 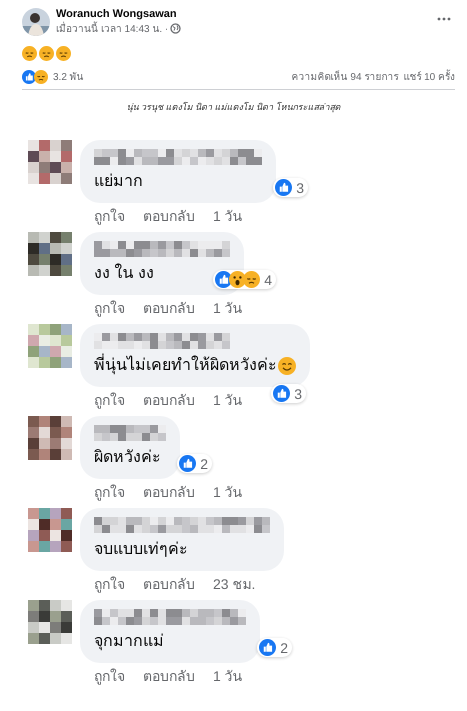 What do you see at coordinates (118, 182) in the screenshot?
I see `comment-text: แย่มาก` at bounding box center [118, 182].